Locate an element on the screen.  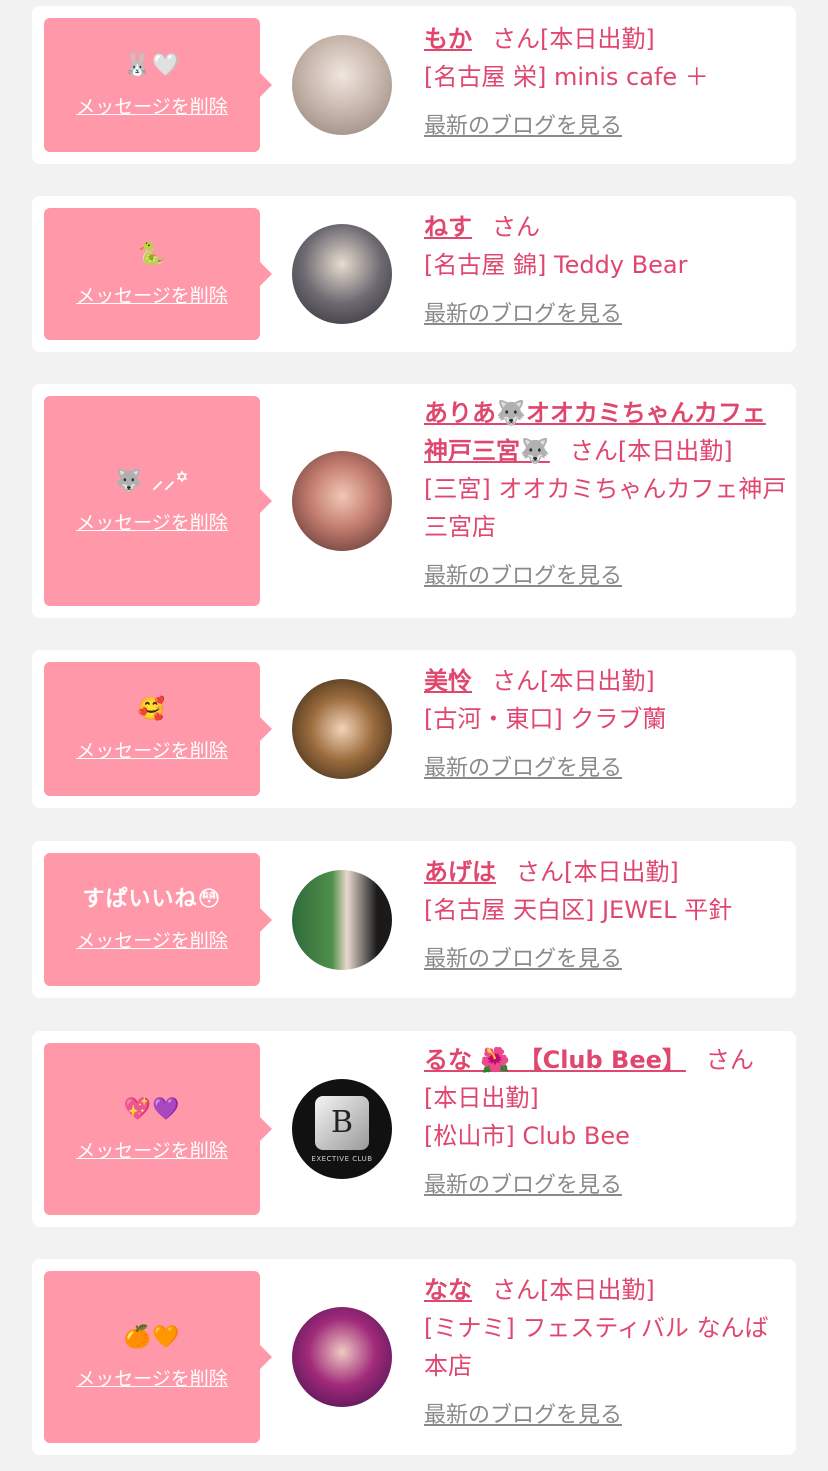
name-line: なな さん[本日出勤] is located at coordinates (606, 1290).